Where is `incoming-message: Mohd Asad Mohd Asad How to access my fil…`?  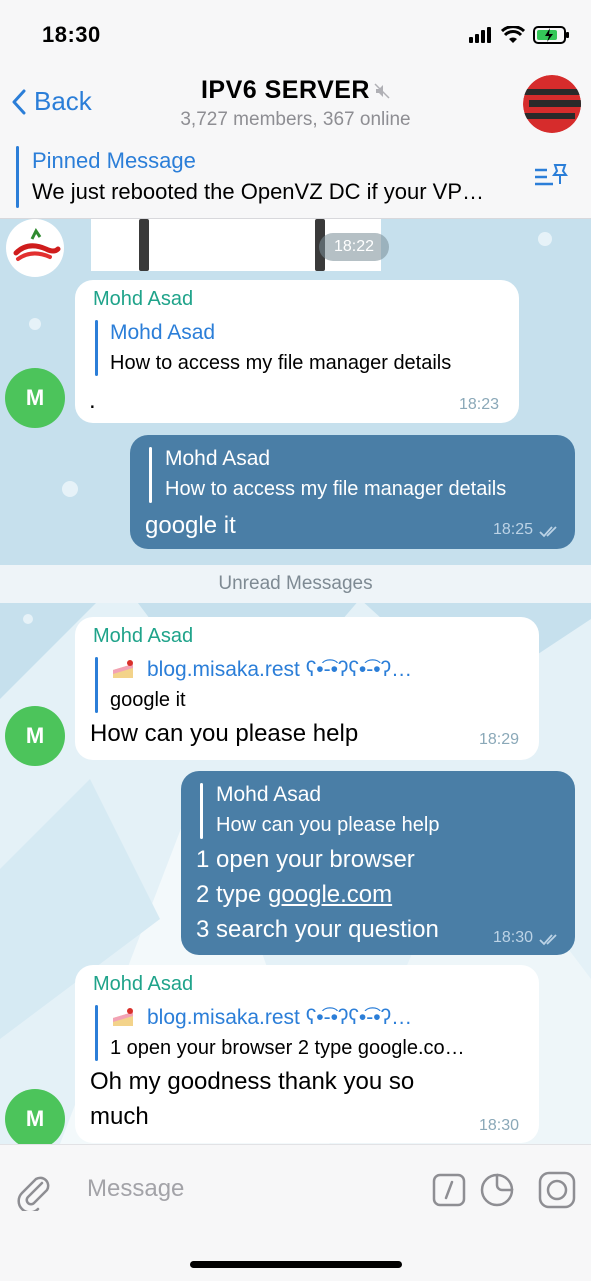
incoming-message: Mohd Asad Mohd Asad How to access my fil… is located at coordinates (297, 351).